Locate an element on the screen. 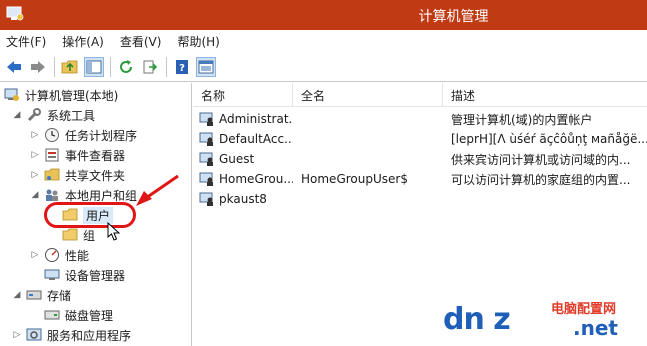 The image size is (647, 346). properties-icon is located at coordinates (206, 66).